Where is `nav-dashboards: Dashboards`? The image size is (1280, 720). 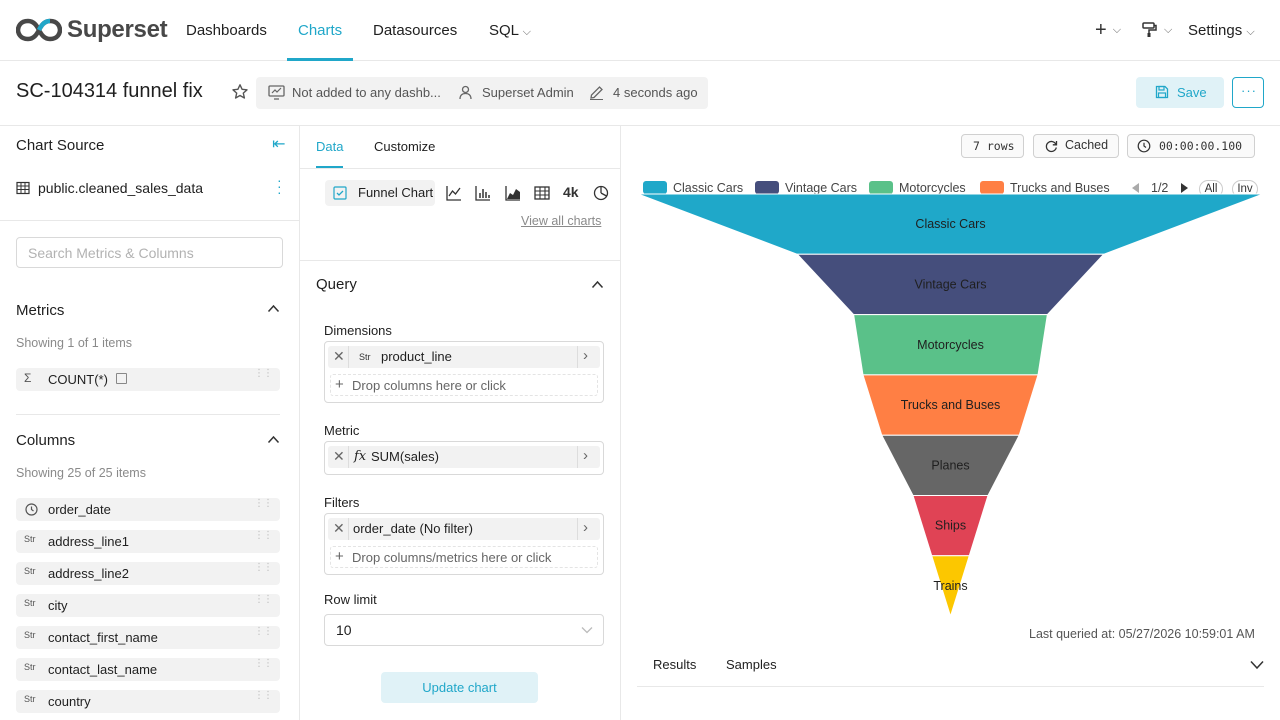
nav-dashboards: Dashboards is located at coordinates (226, 30).